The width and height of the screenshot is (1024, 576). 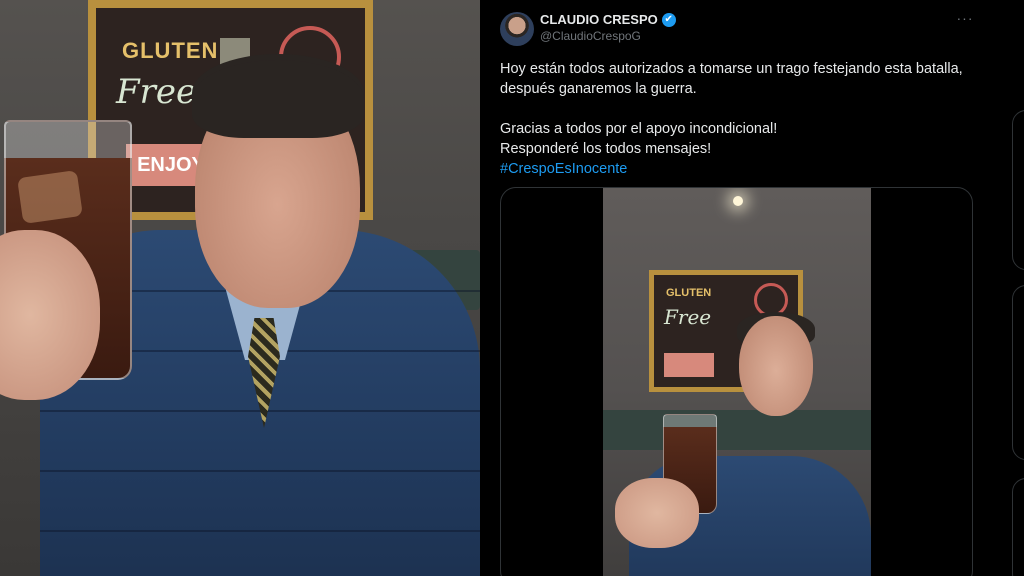 What do you see at coordinates (278, 99) in the screenshot?
I see `hair-top` at bounding box center [278, 99].